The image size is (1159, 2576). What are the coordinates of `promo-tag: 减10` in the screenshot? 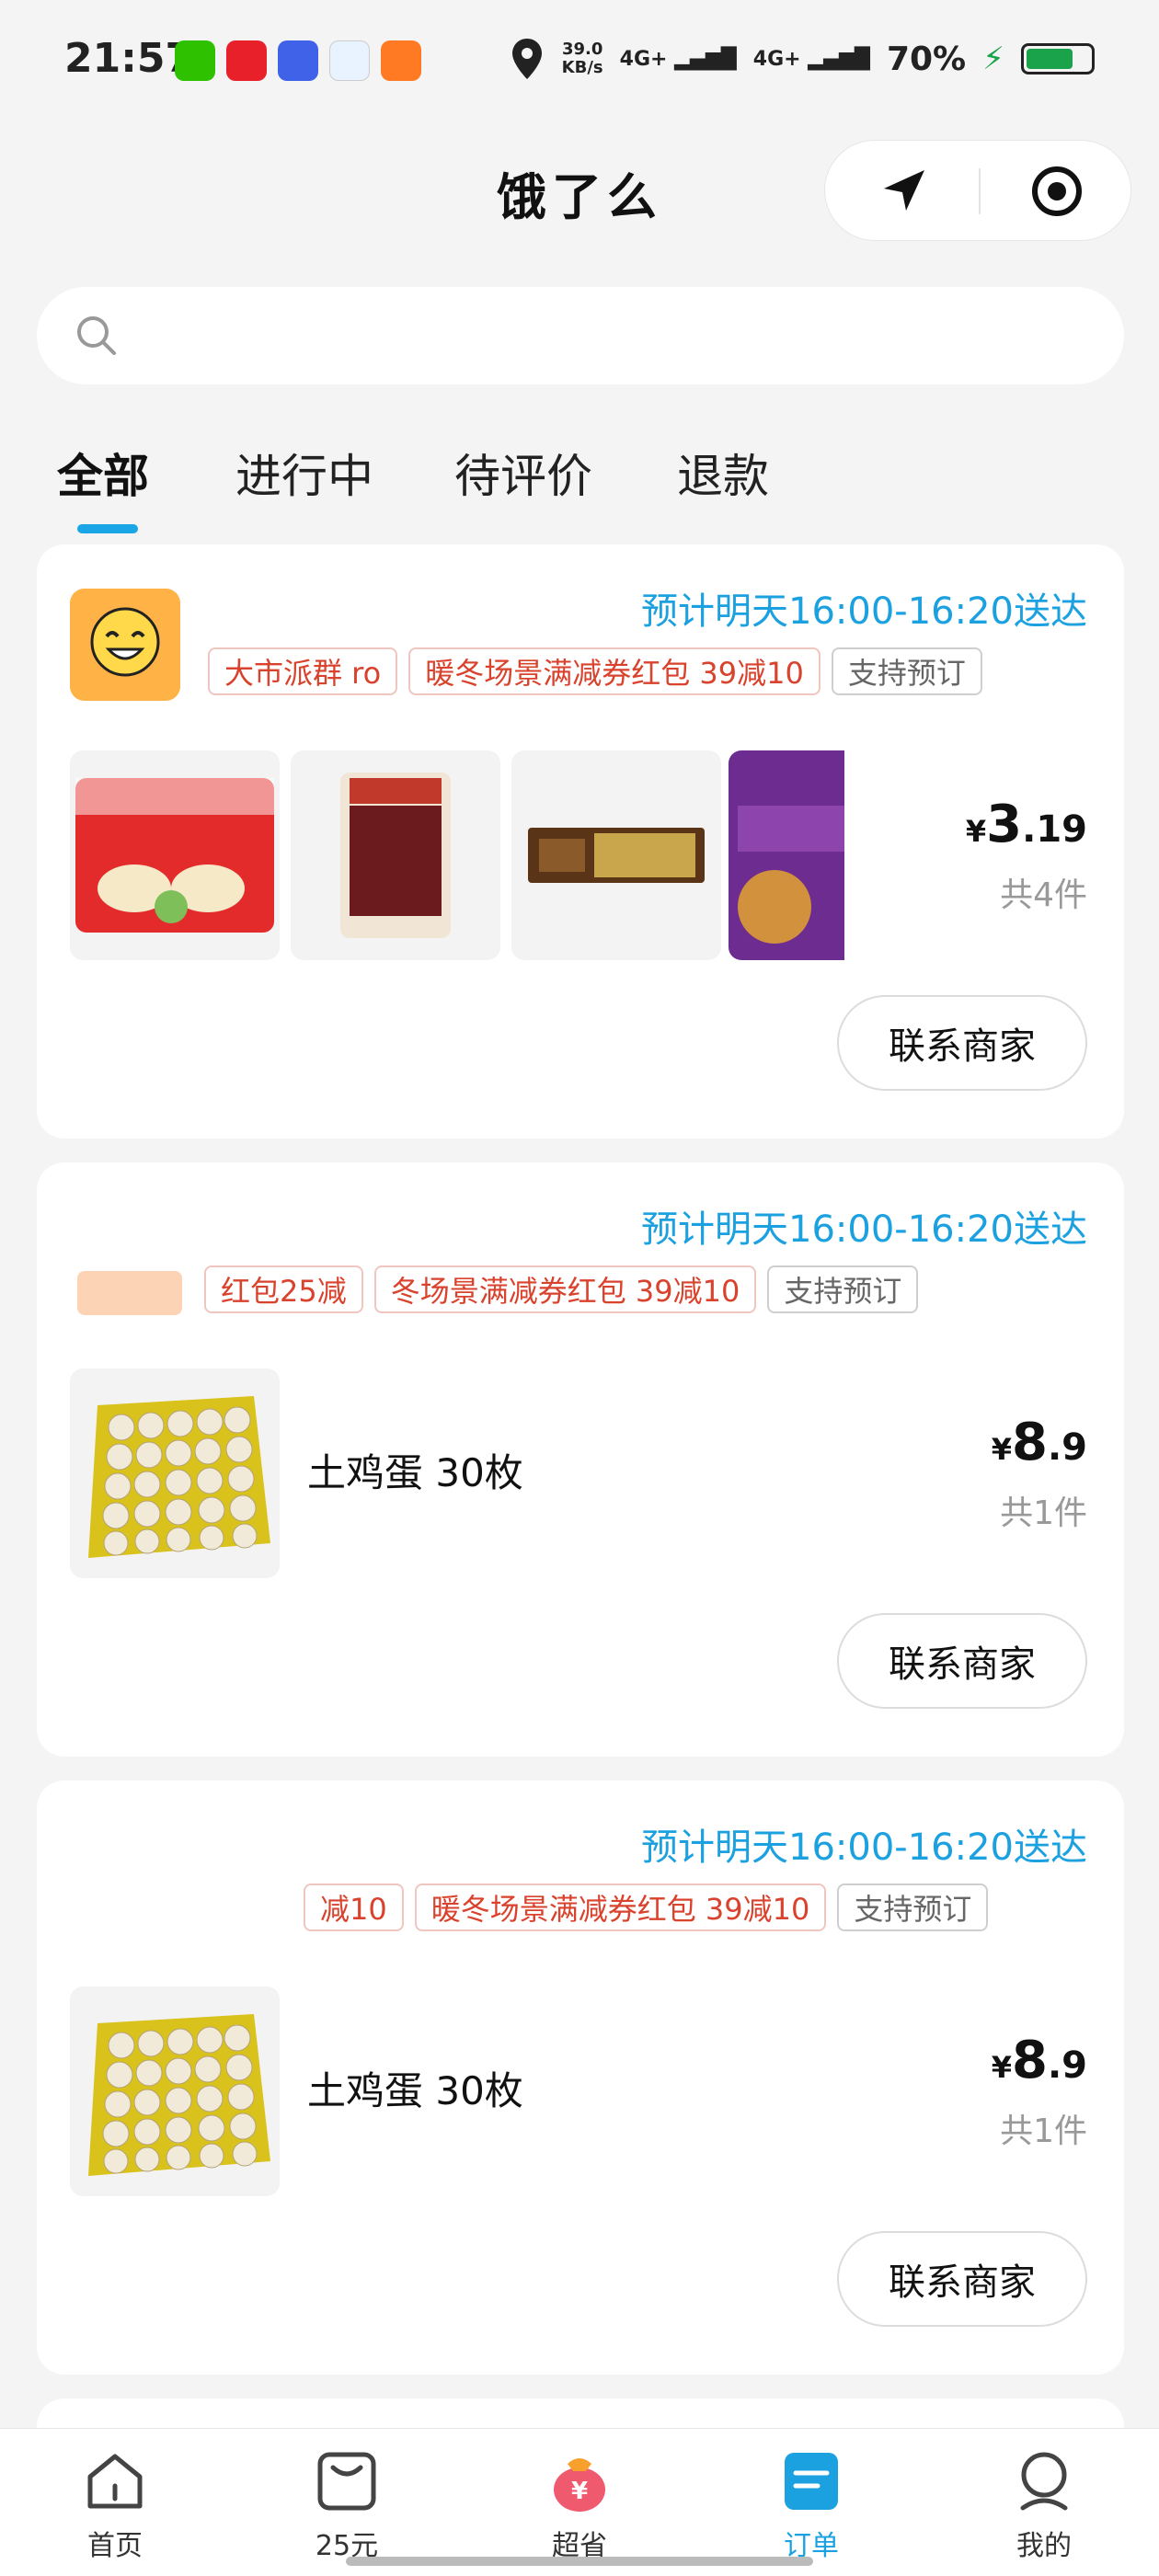 It's located at (354, 1907).